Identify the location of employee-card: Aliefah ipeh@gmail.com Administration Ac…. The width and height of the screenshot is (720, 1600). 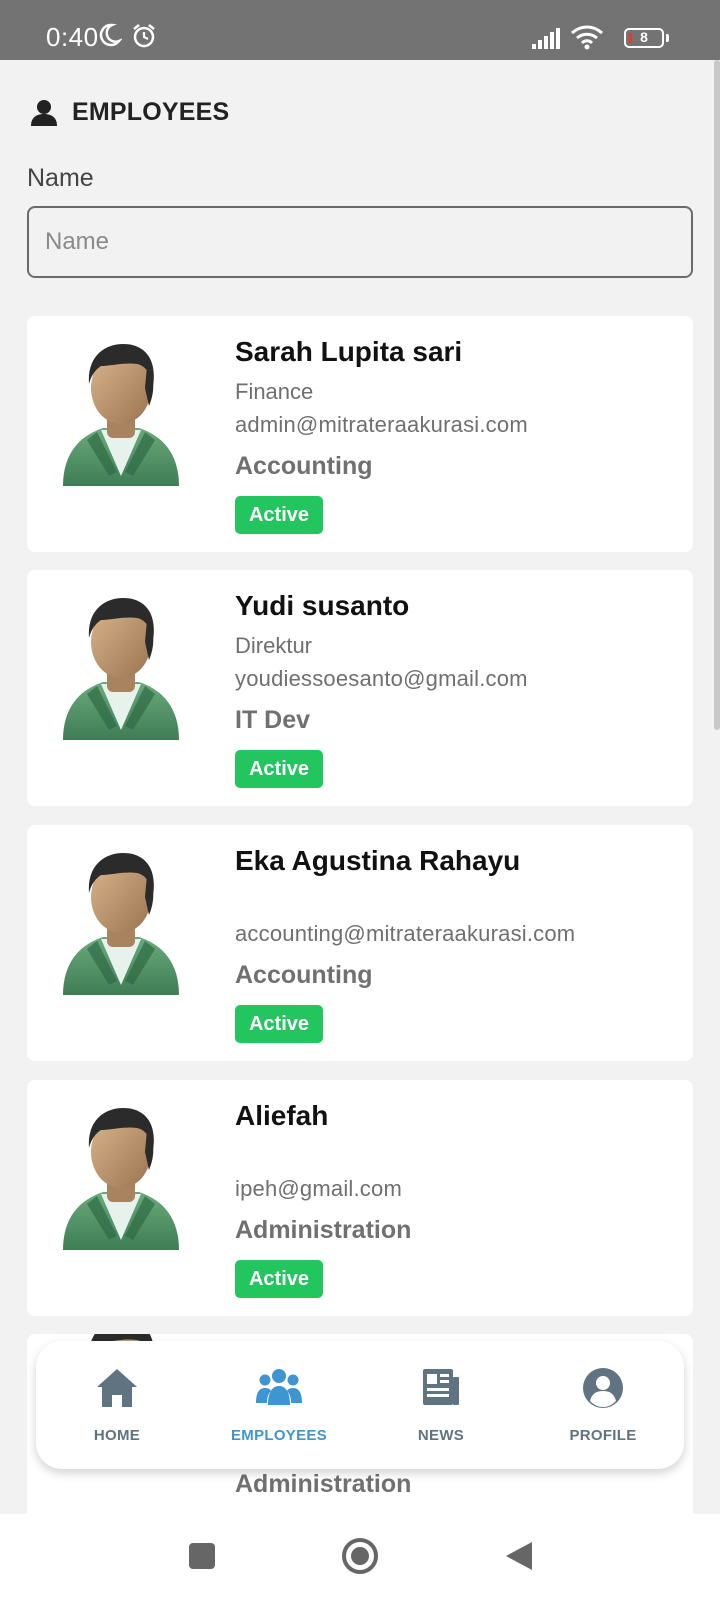
(360, 1198).